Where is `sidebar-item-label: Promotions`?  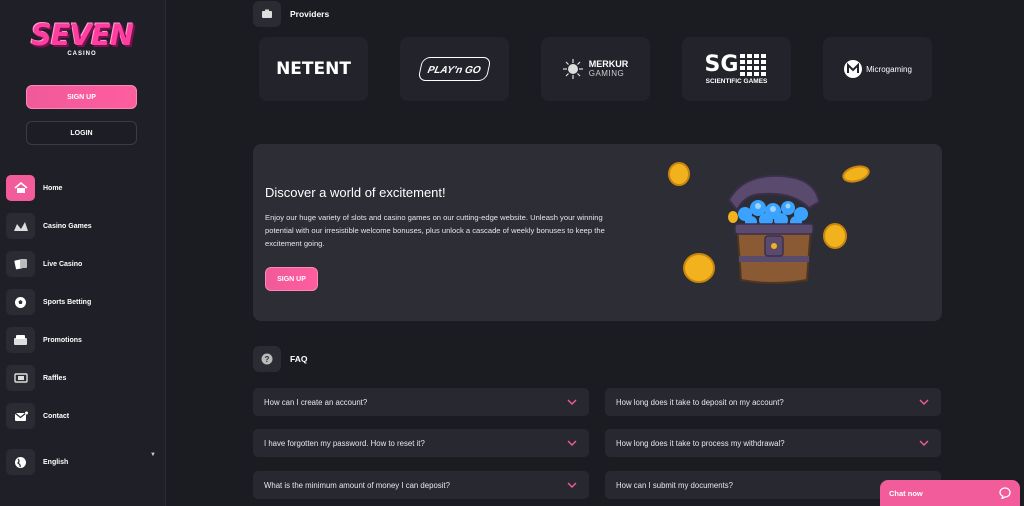 sidebar-item-label: Promotions is located at coordinates (62, 340).